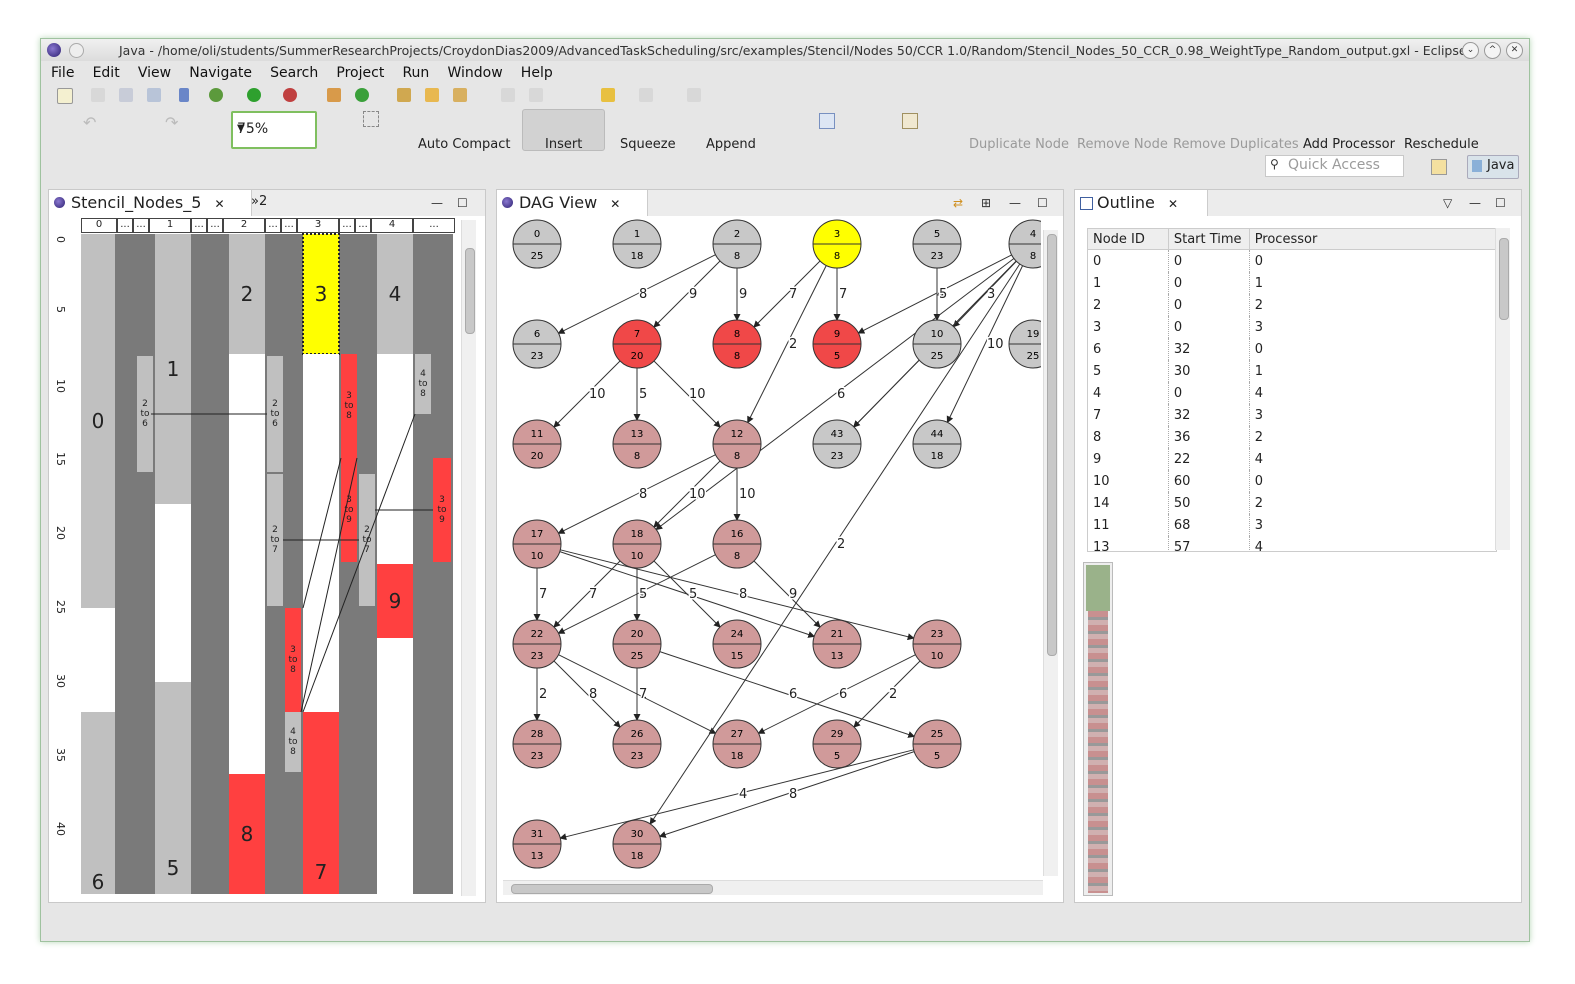 The image size is (1575, 984). What do you see at coordinates (460, 95) in the screenshot?
I see `tools-icon` at bounding box center [460, 95].